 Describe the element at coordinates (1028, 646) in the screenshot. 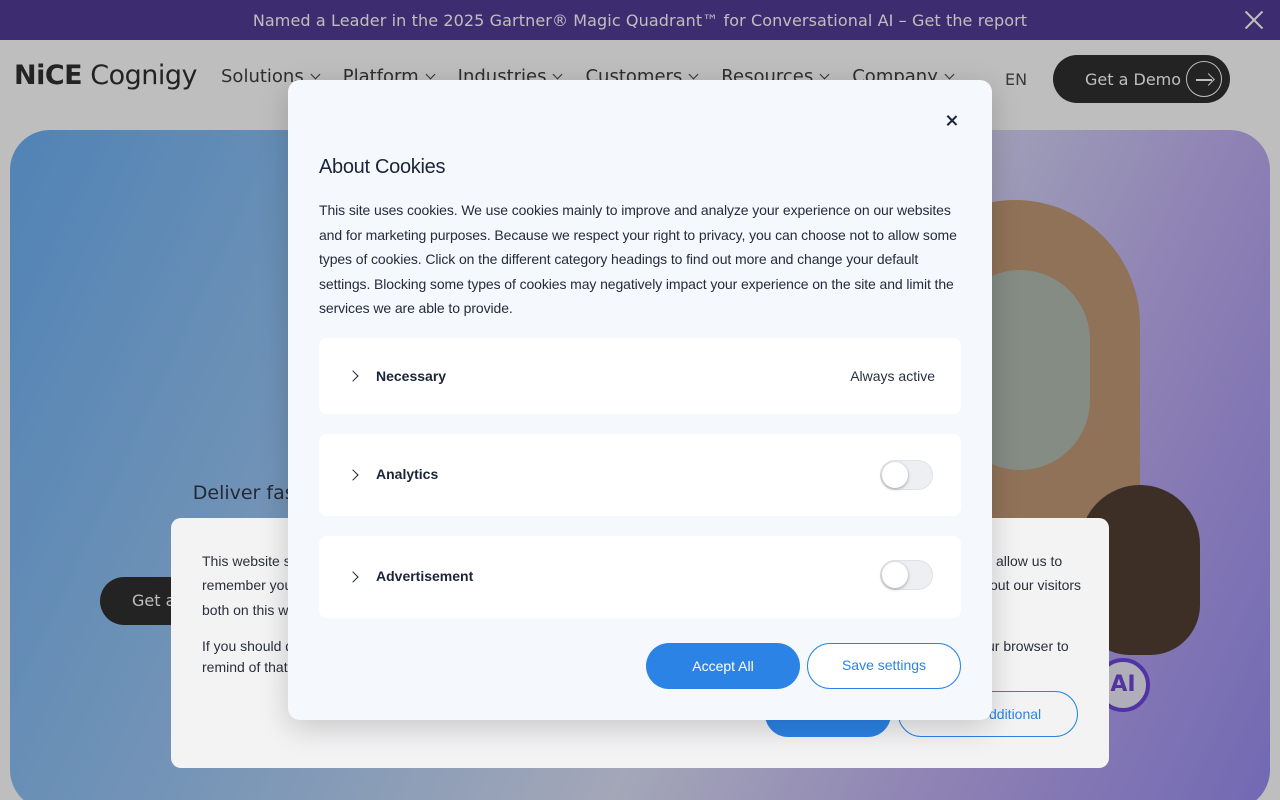

I see `cookie-banner-text: ur browser to` at that location.